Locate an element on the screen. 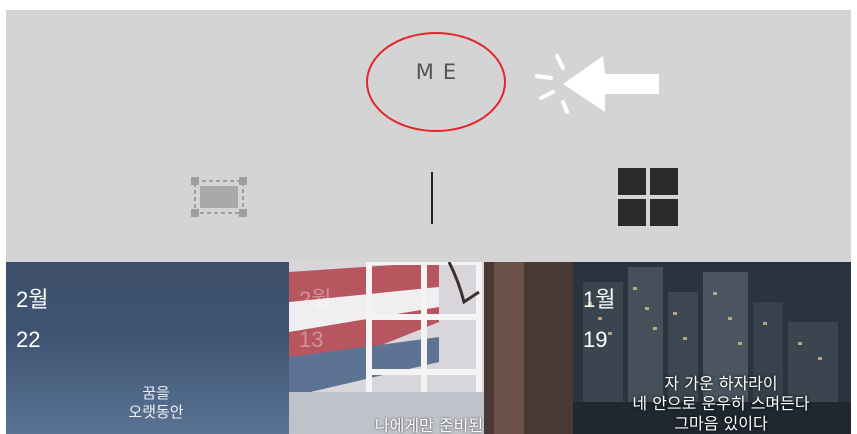 The width and height of the screenshot is (857, 434). caption-line: 나에게만 준비된 is located at coordinates (429, 425).